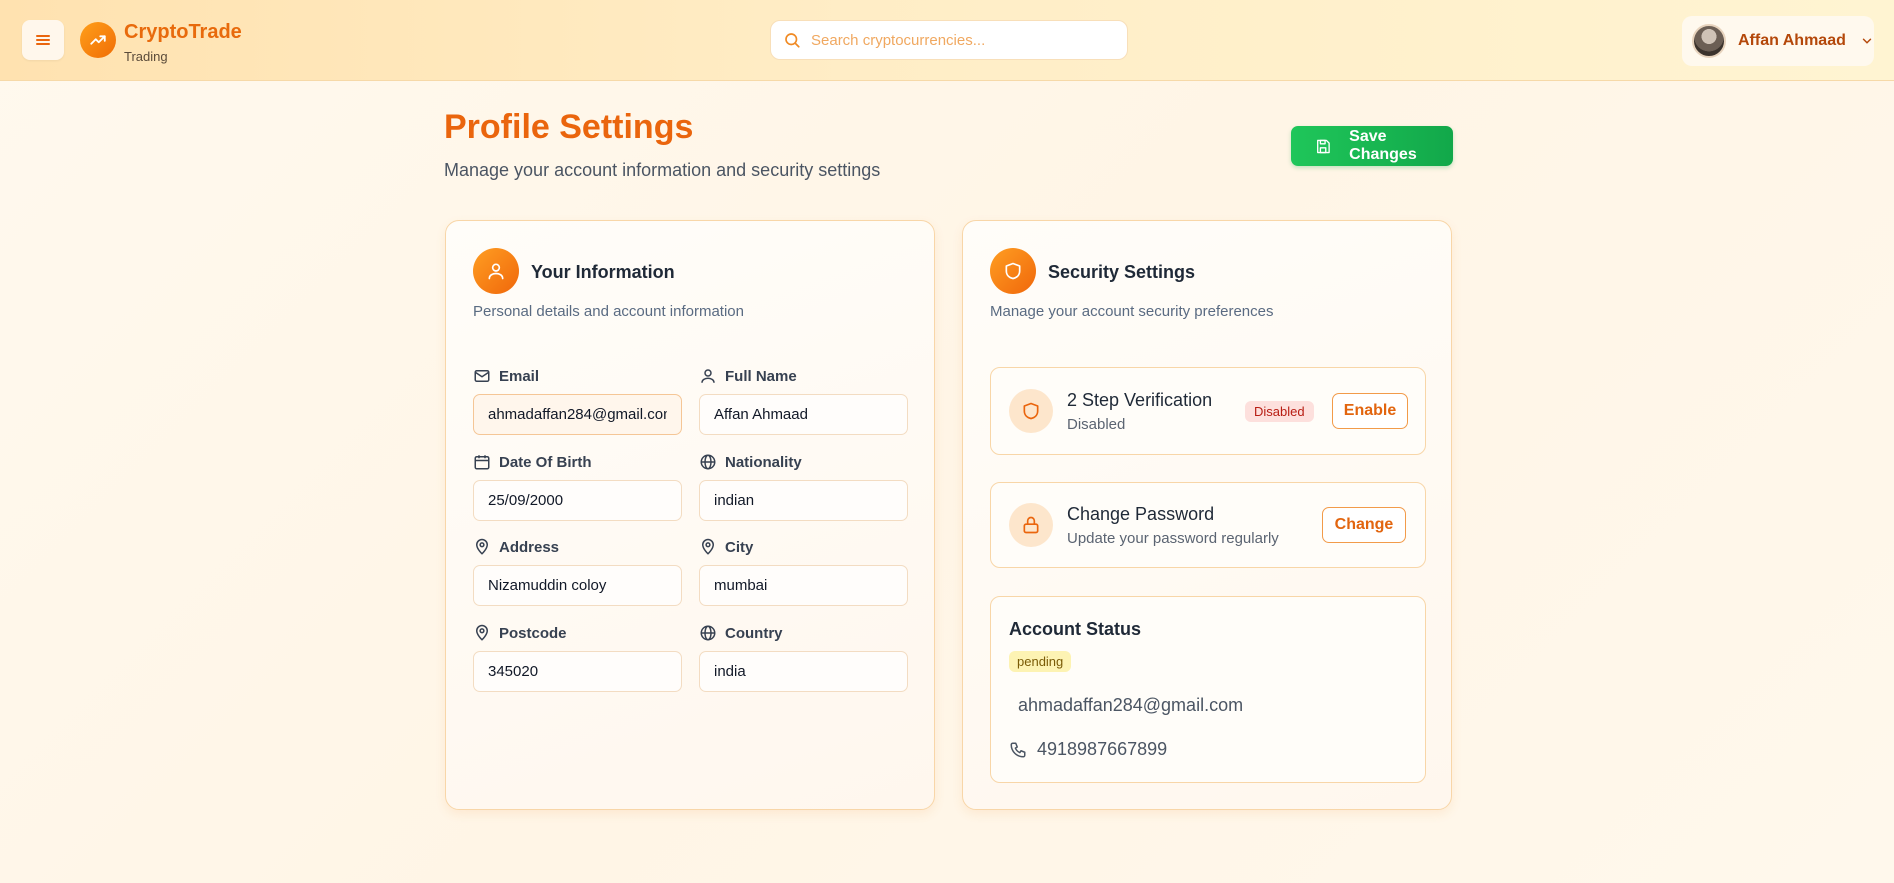 The width and height of the screenshot is (1894, 883). What do you see at coordinates (1323, 146) in the screenshot?
I see `save-icon` at bounding box center [1323, 146].